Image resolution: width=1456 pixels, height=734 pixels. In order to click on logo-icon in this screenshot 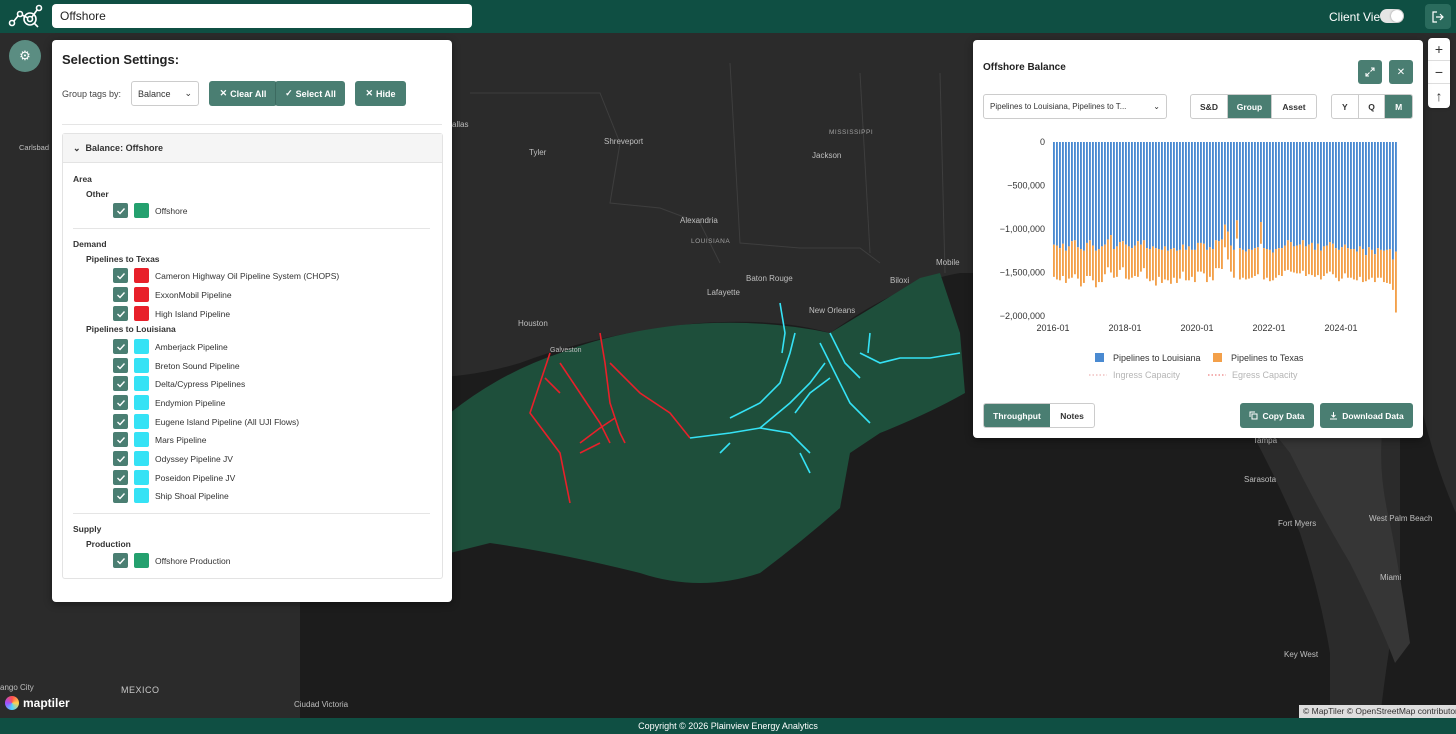, I will do `click(26, 16)`.